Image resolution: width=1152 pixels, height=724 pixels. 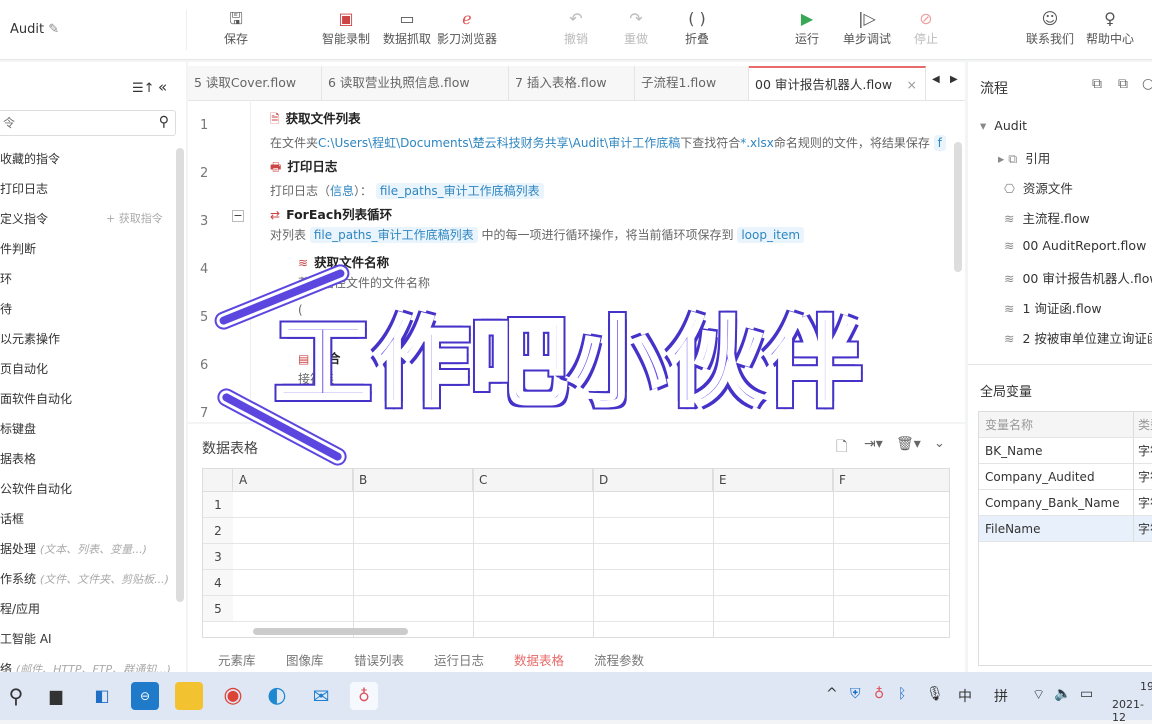 What do you see at coordinates (218, 505) in the screenshot?
I see `row-header: 1` at bounding box center [218, 505].